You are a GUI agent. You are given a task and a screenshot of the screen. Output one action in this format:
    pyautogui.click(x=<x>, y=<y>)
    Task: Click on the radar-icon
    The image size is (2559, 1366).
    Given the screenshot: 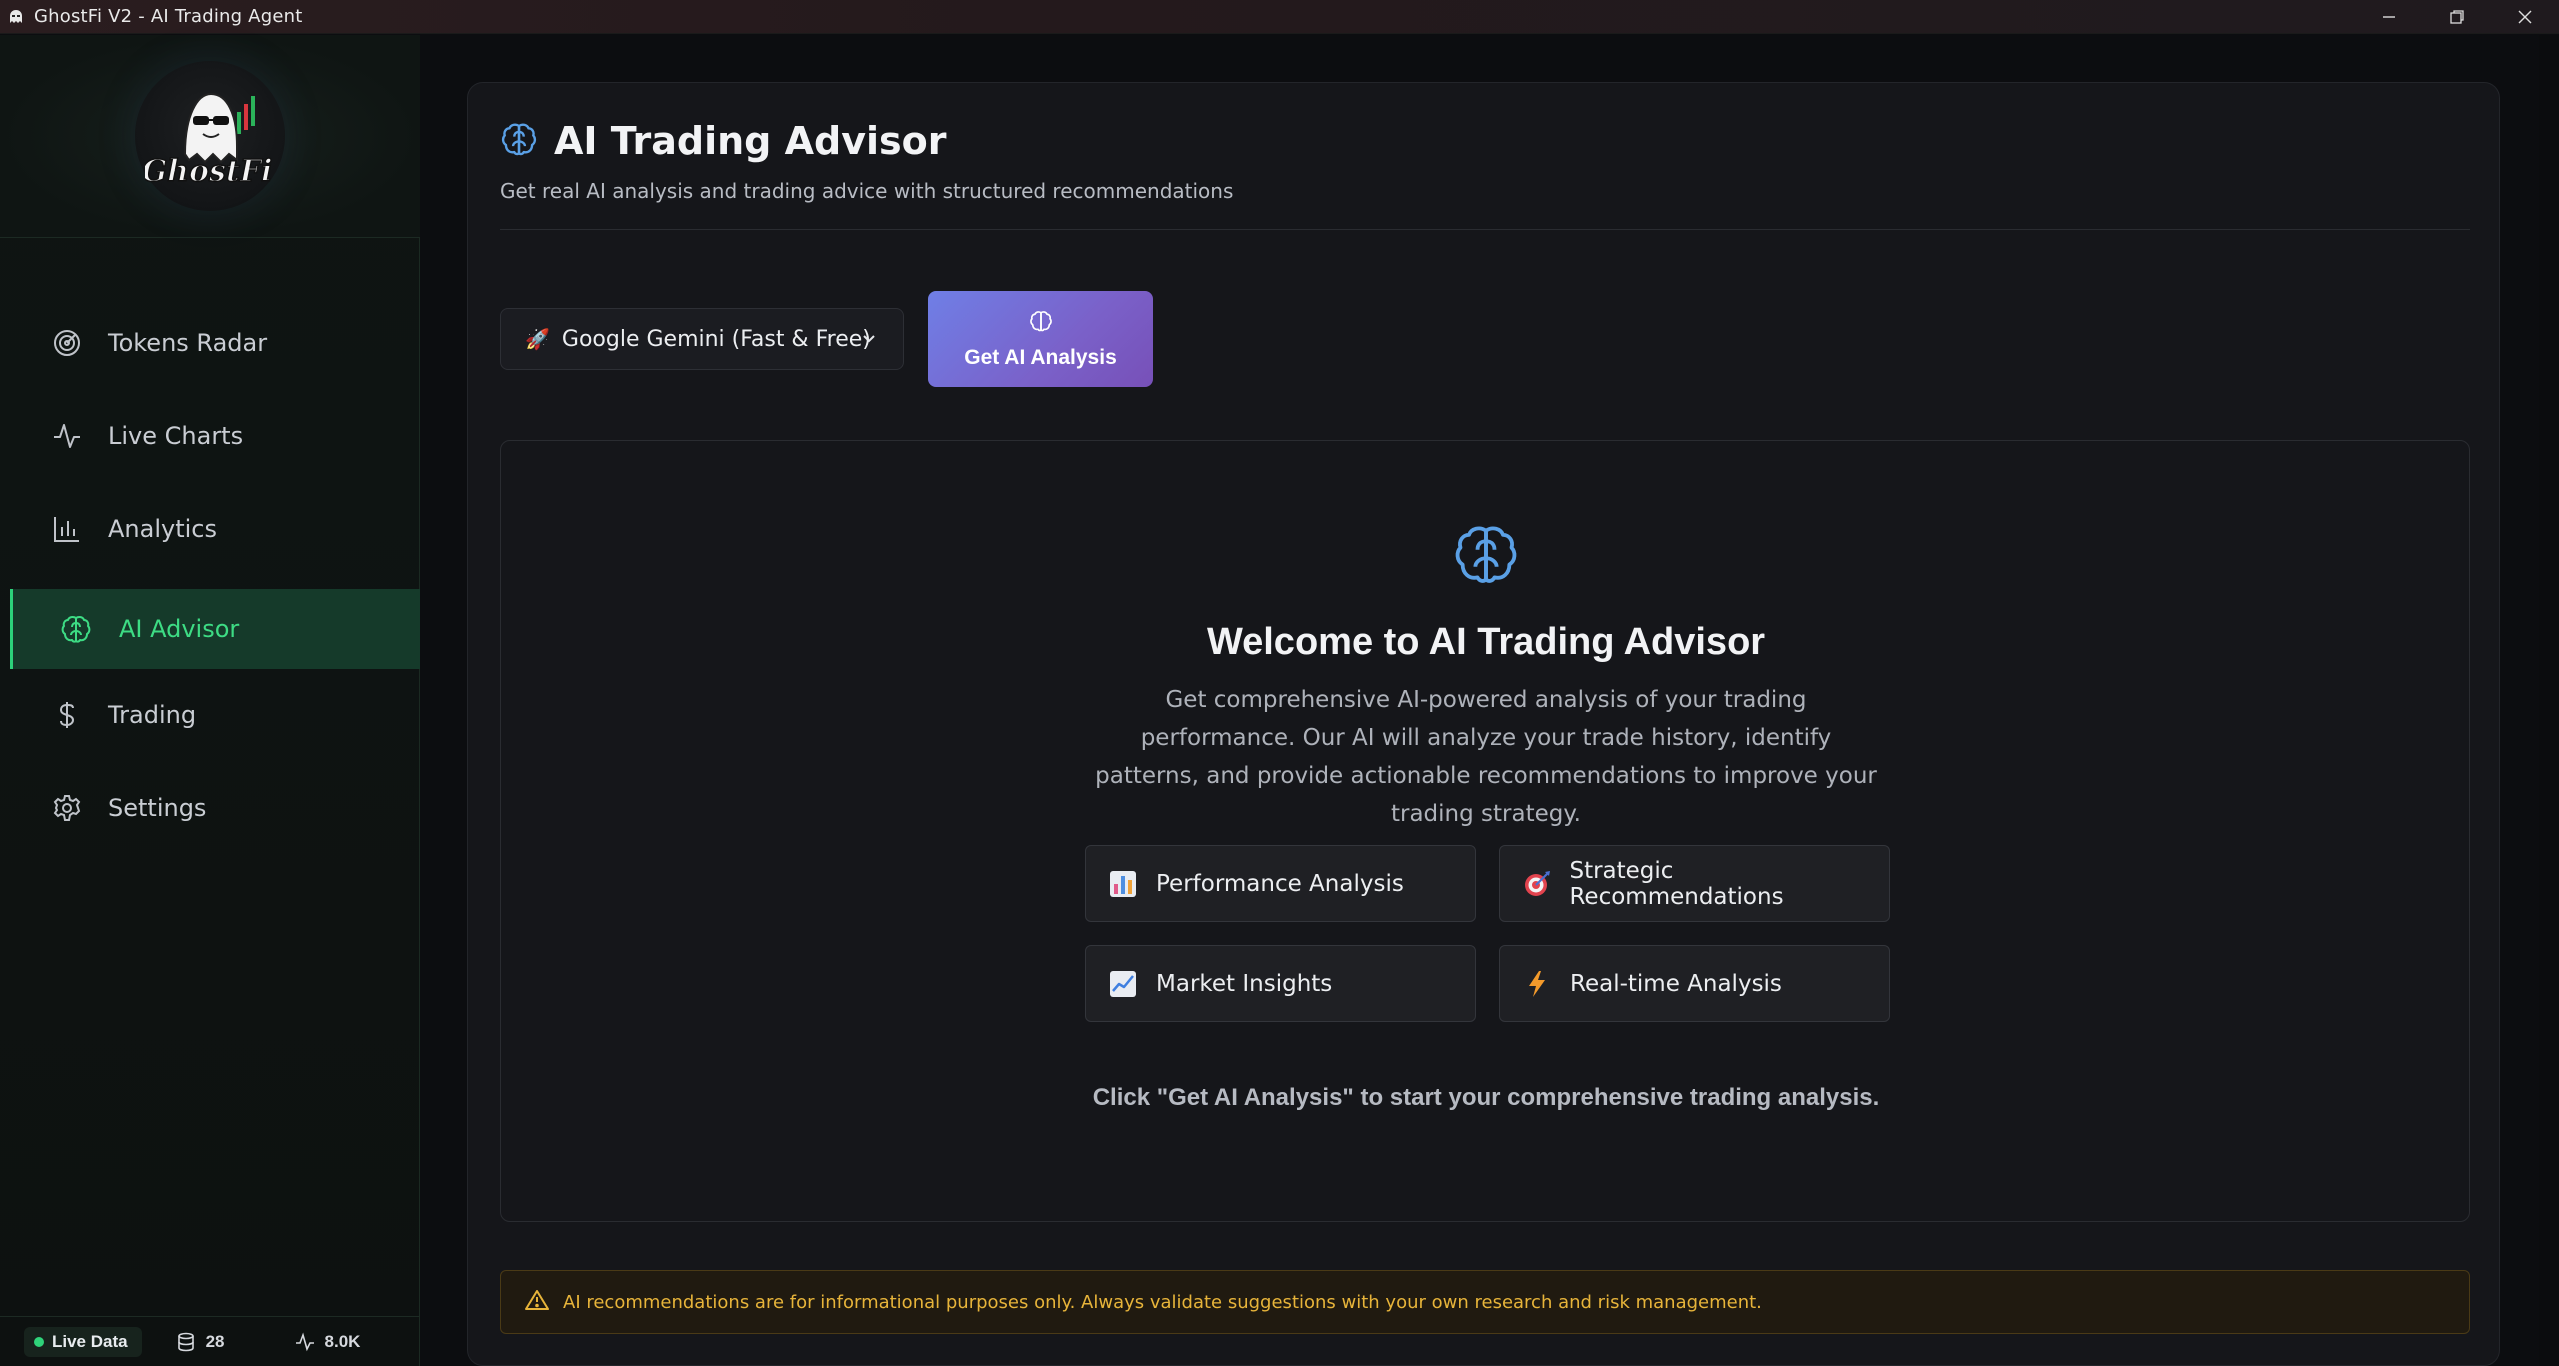 What is the action you would take?
    pyautogui.click(x=67, y=343)
    